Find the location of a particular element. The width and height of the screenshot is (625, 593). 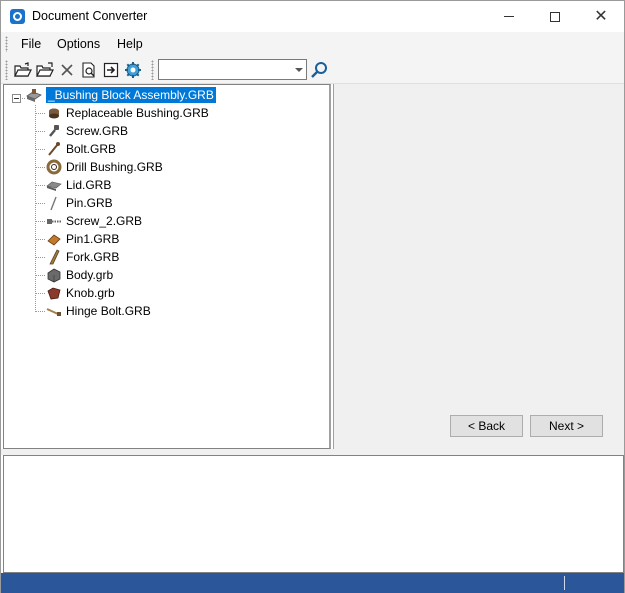

tree-item: Fork.GRB is located at coordinates (82, 257).